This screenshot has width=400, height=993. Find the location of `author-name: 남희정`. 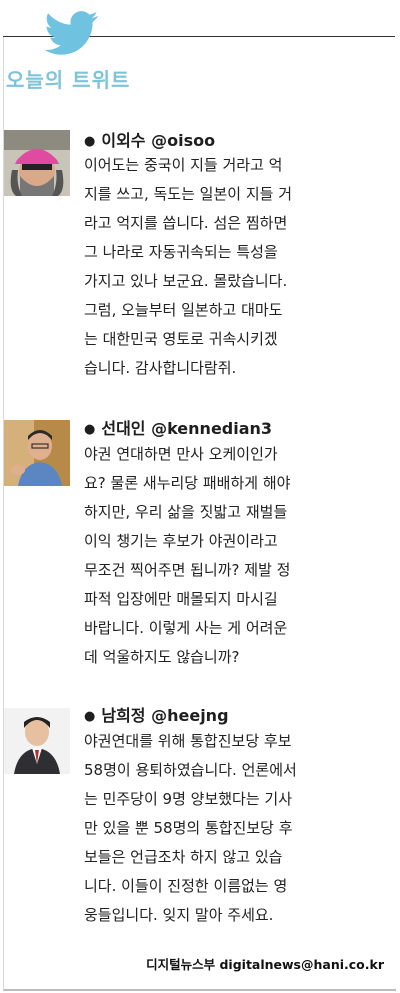

author-name: 남희정 is located at coordinates (123, 715).